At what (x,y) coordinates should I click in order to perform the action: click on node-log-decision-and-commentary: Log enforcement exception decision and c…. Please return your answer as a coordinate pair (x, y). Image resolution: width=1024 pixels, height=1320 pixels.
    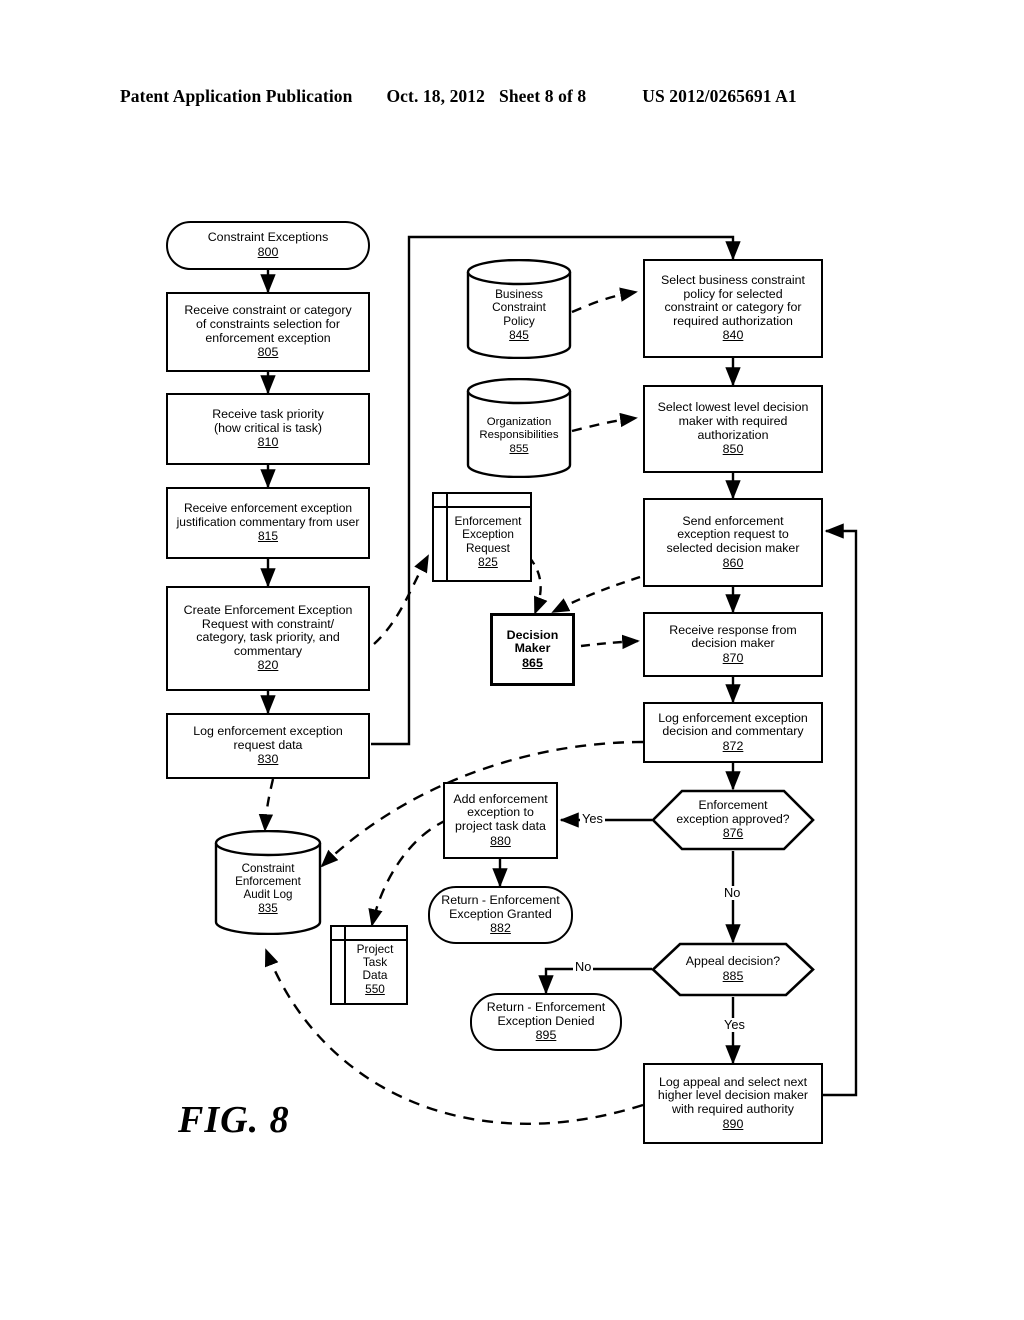
    Looking at the image, I should click on (733, 732).